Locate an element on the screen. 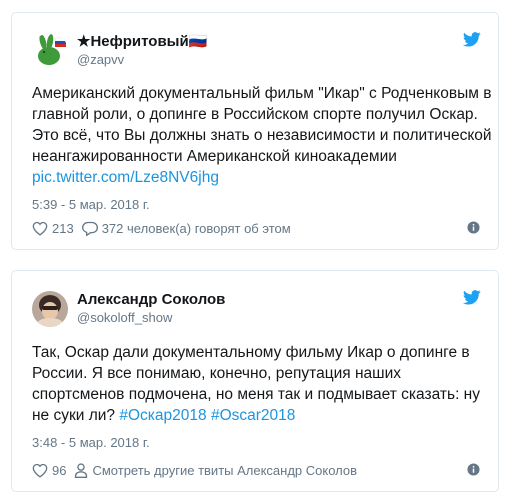  rabbit-avatar-icon is located at coordinates (50, 51).